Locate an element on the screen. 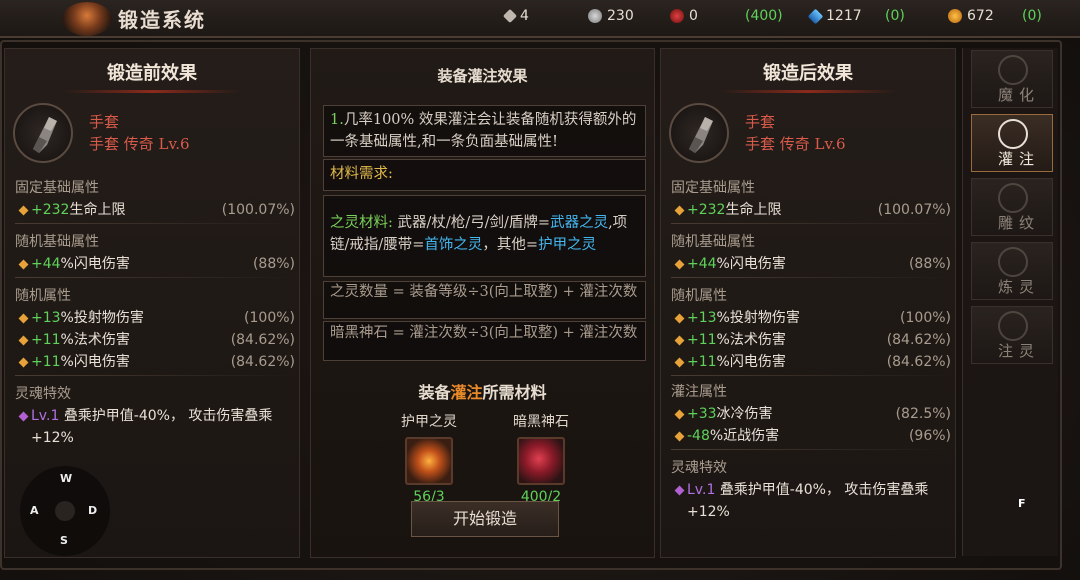  blue-crystal-pending: (0) is located at coordinates (895, 16).